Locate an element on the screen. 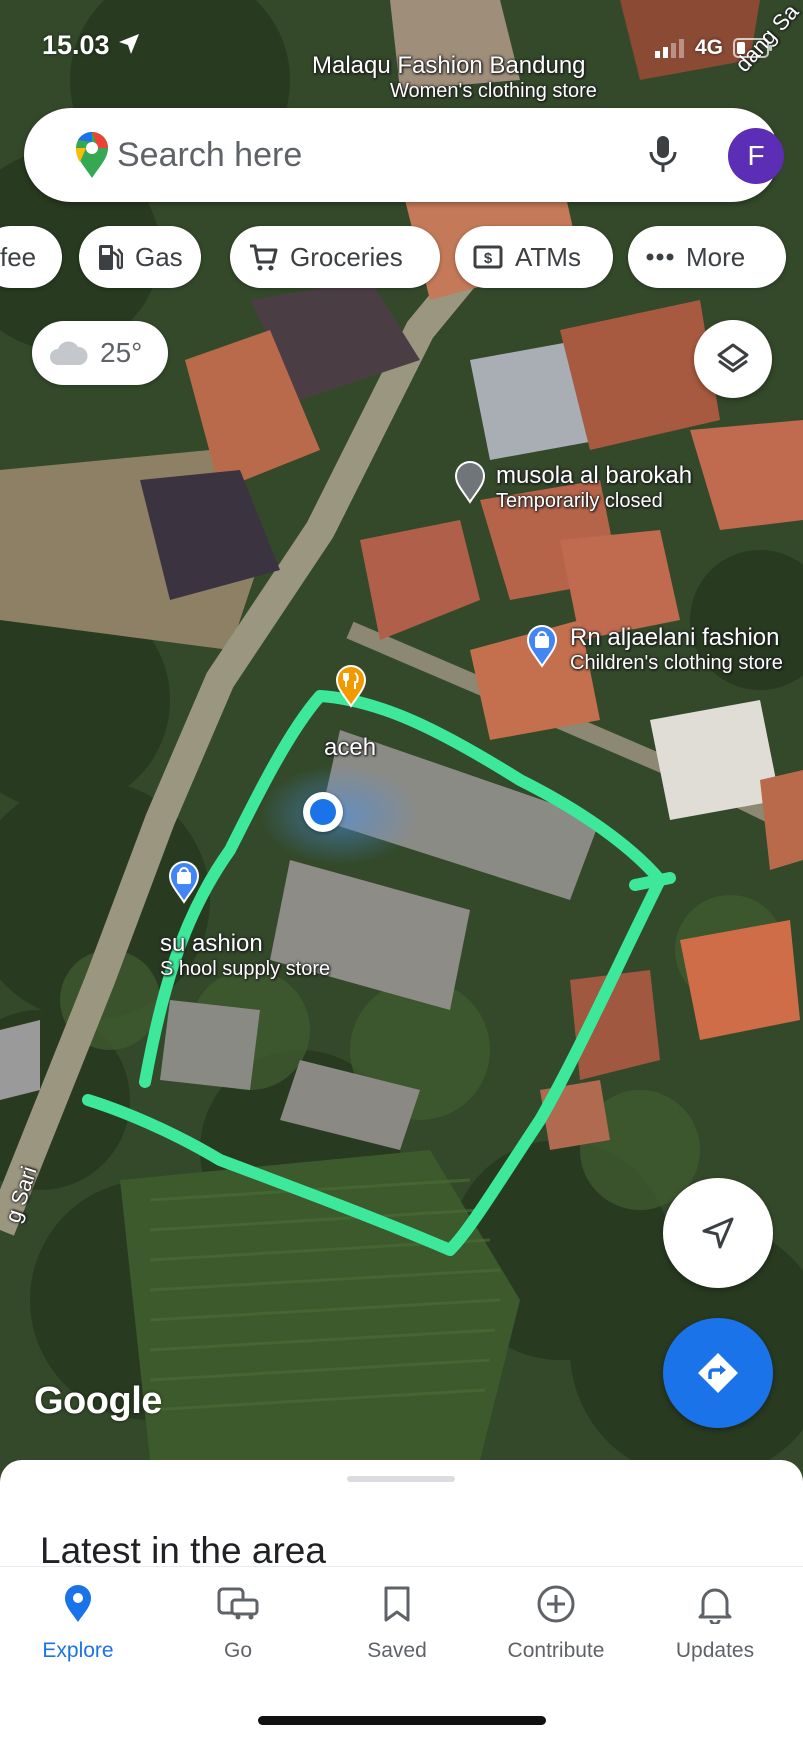  nav-contribute: Contribute is located at coordinates (556, 1622).